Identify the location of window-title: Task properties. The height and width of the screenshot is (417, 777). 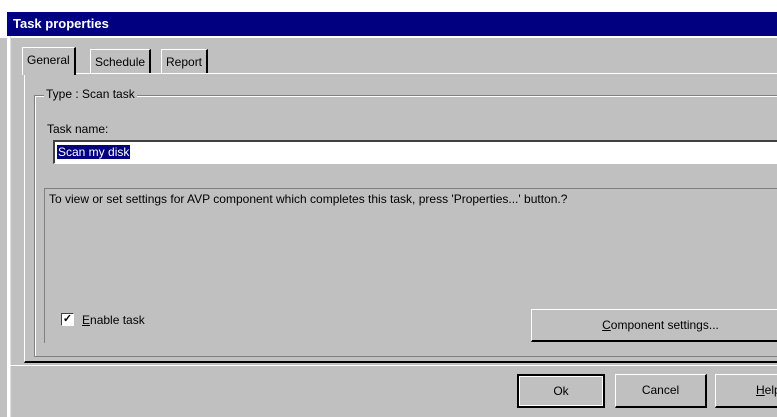
(392, 24).